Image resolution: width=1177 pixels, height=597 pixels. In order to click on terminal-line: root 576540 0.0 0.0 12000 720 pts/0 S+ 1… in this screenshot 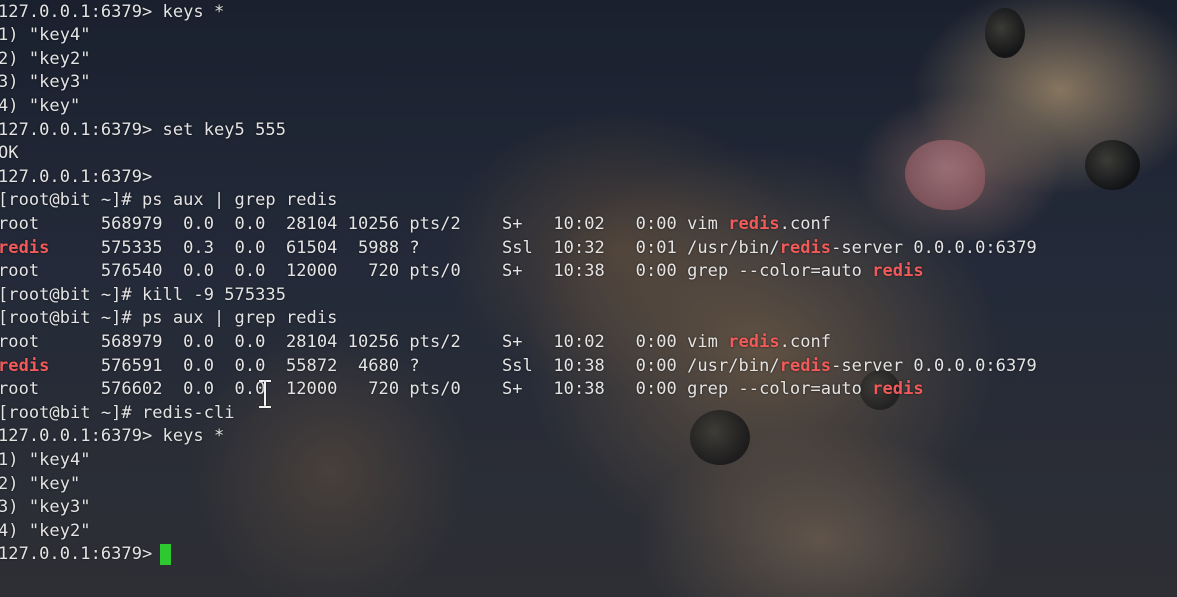, I will do `click(462, 272)`.